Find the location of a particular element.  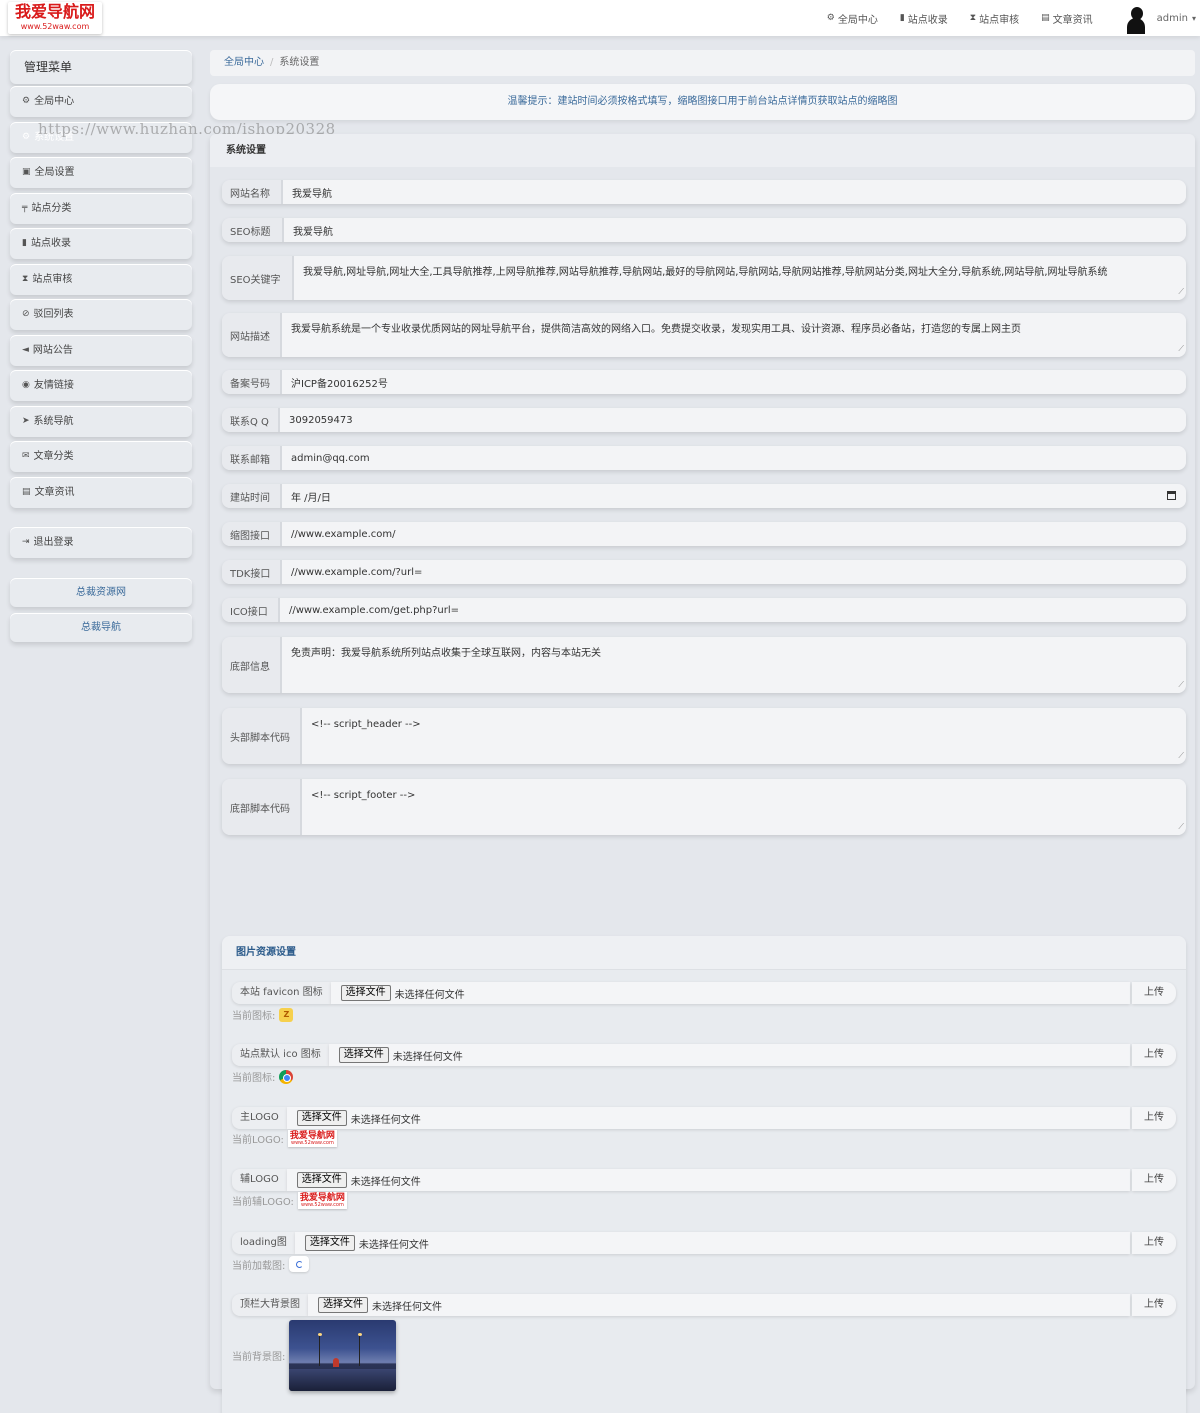

loading-upload-row: loading图 选择文件 未选择任何文件 上传 is located at coordinates (704, 1243).